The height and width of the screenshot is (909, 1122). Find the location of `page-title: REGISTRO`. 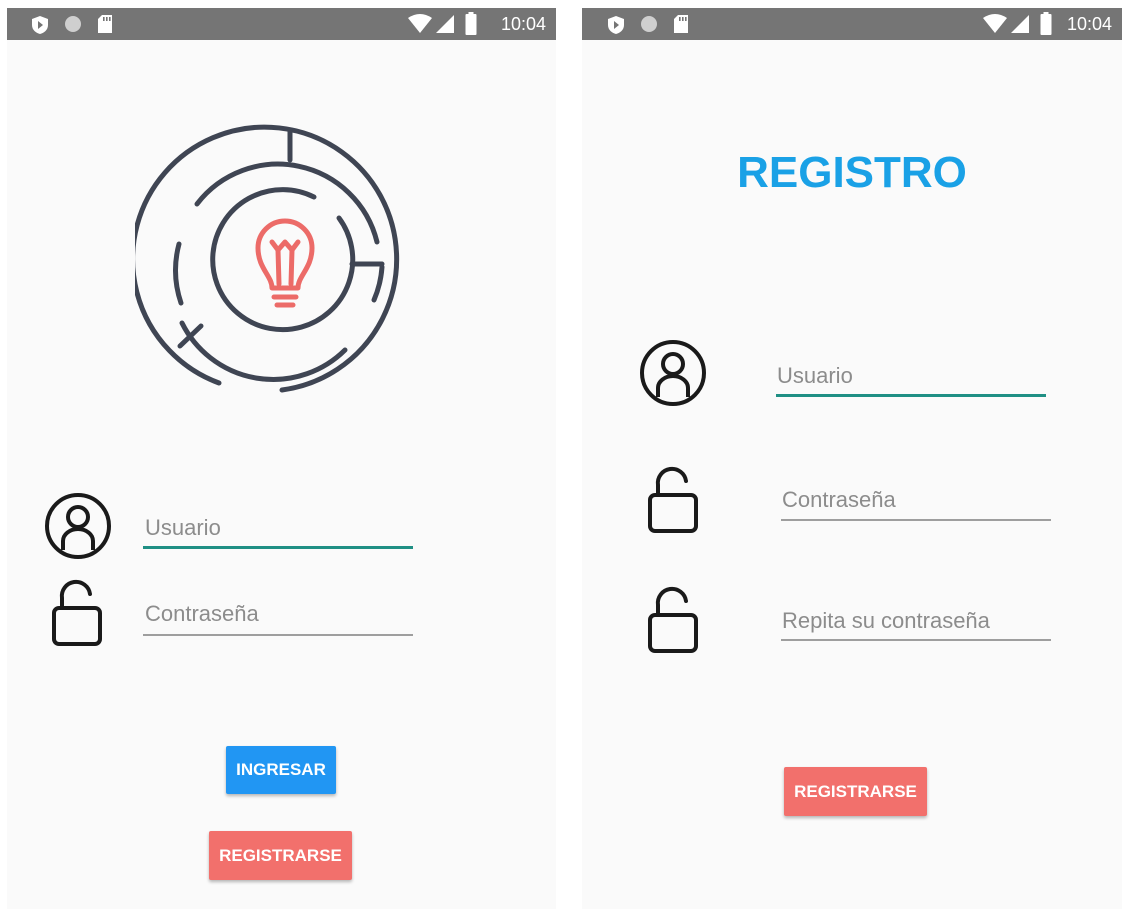

page-title: REGISTRO is located at coordinates (852, 172).